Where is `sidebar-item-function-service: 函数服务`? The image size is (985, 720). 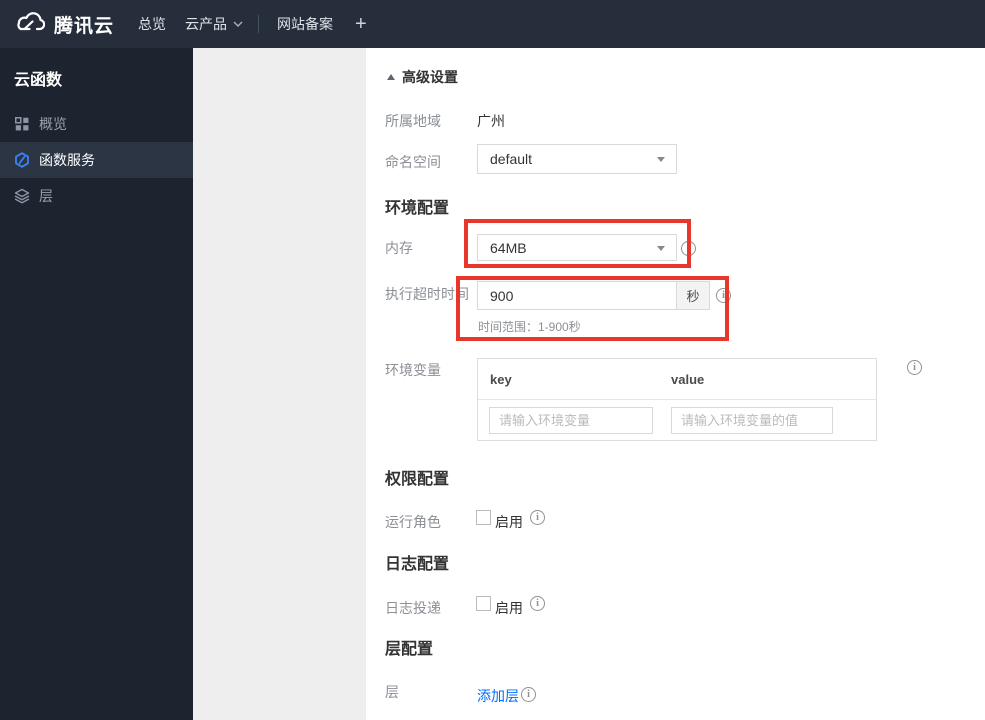
sidebar-item-function-service: 函数服务 is located at coordinates (96, 160).